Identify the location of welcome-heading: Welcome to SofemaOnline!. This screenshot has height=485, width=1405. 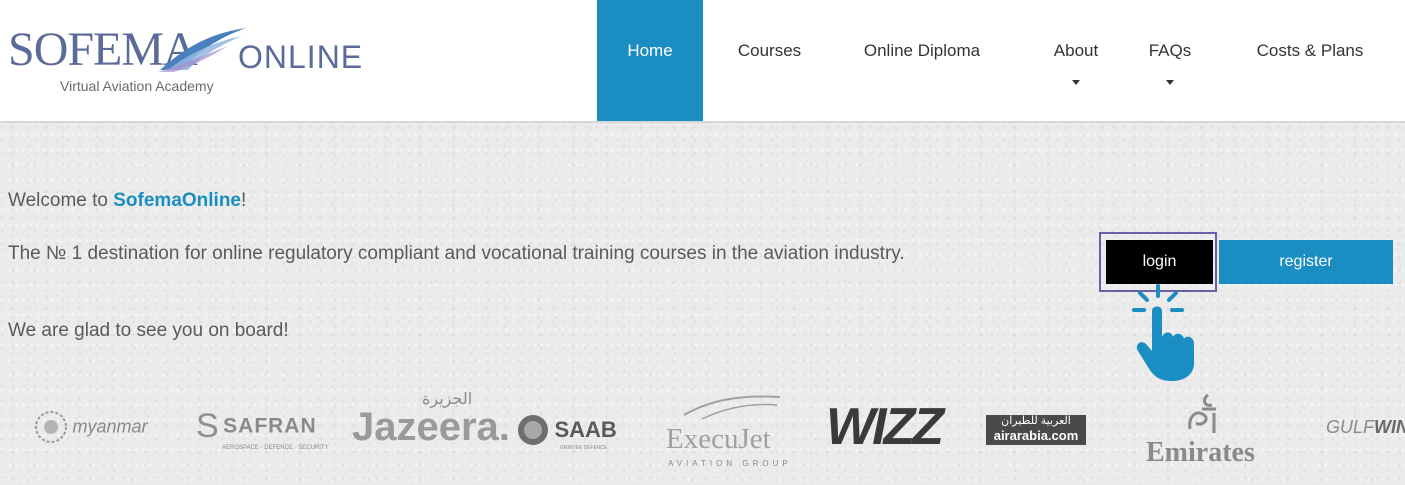
(127, 201).